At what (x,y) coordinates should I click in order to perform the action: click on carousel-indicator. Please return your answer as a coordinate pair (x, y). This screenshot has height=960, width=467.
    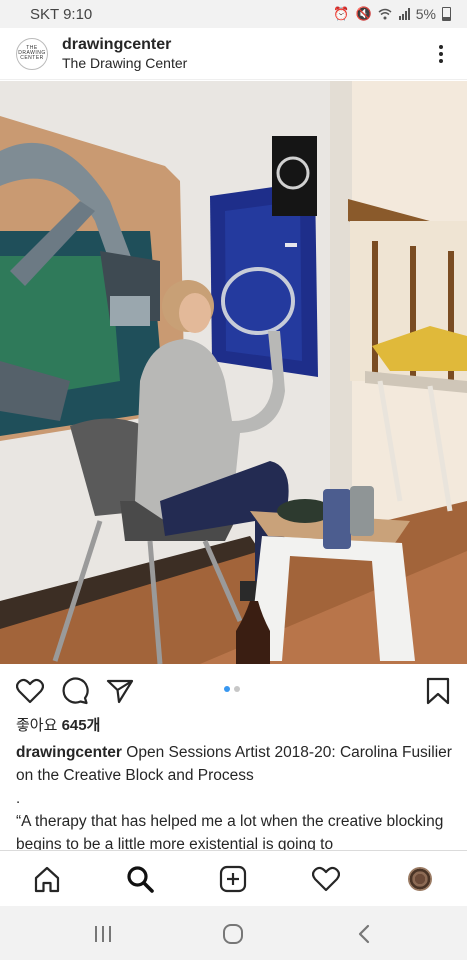
    Looking at the image, I should click on (232, 689).